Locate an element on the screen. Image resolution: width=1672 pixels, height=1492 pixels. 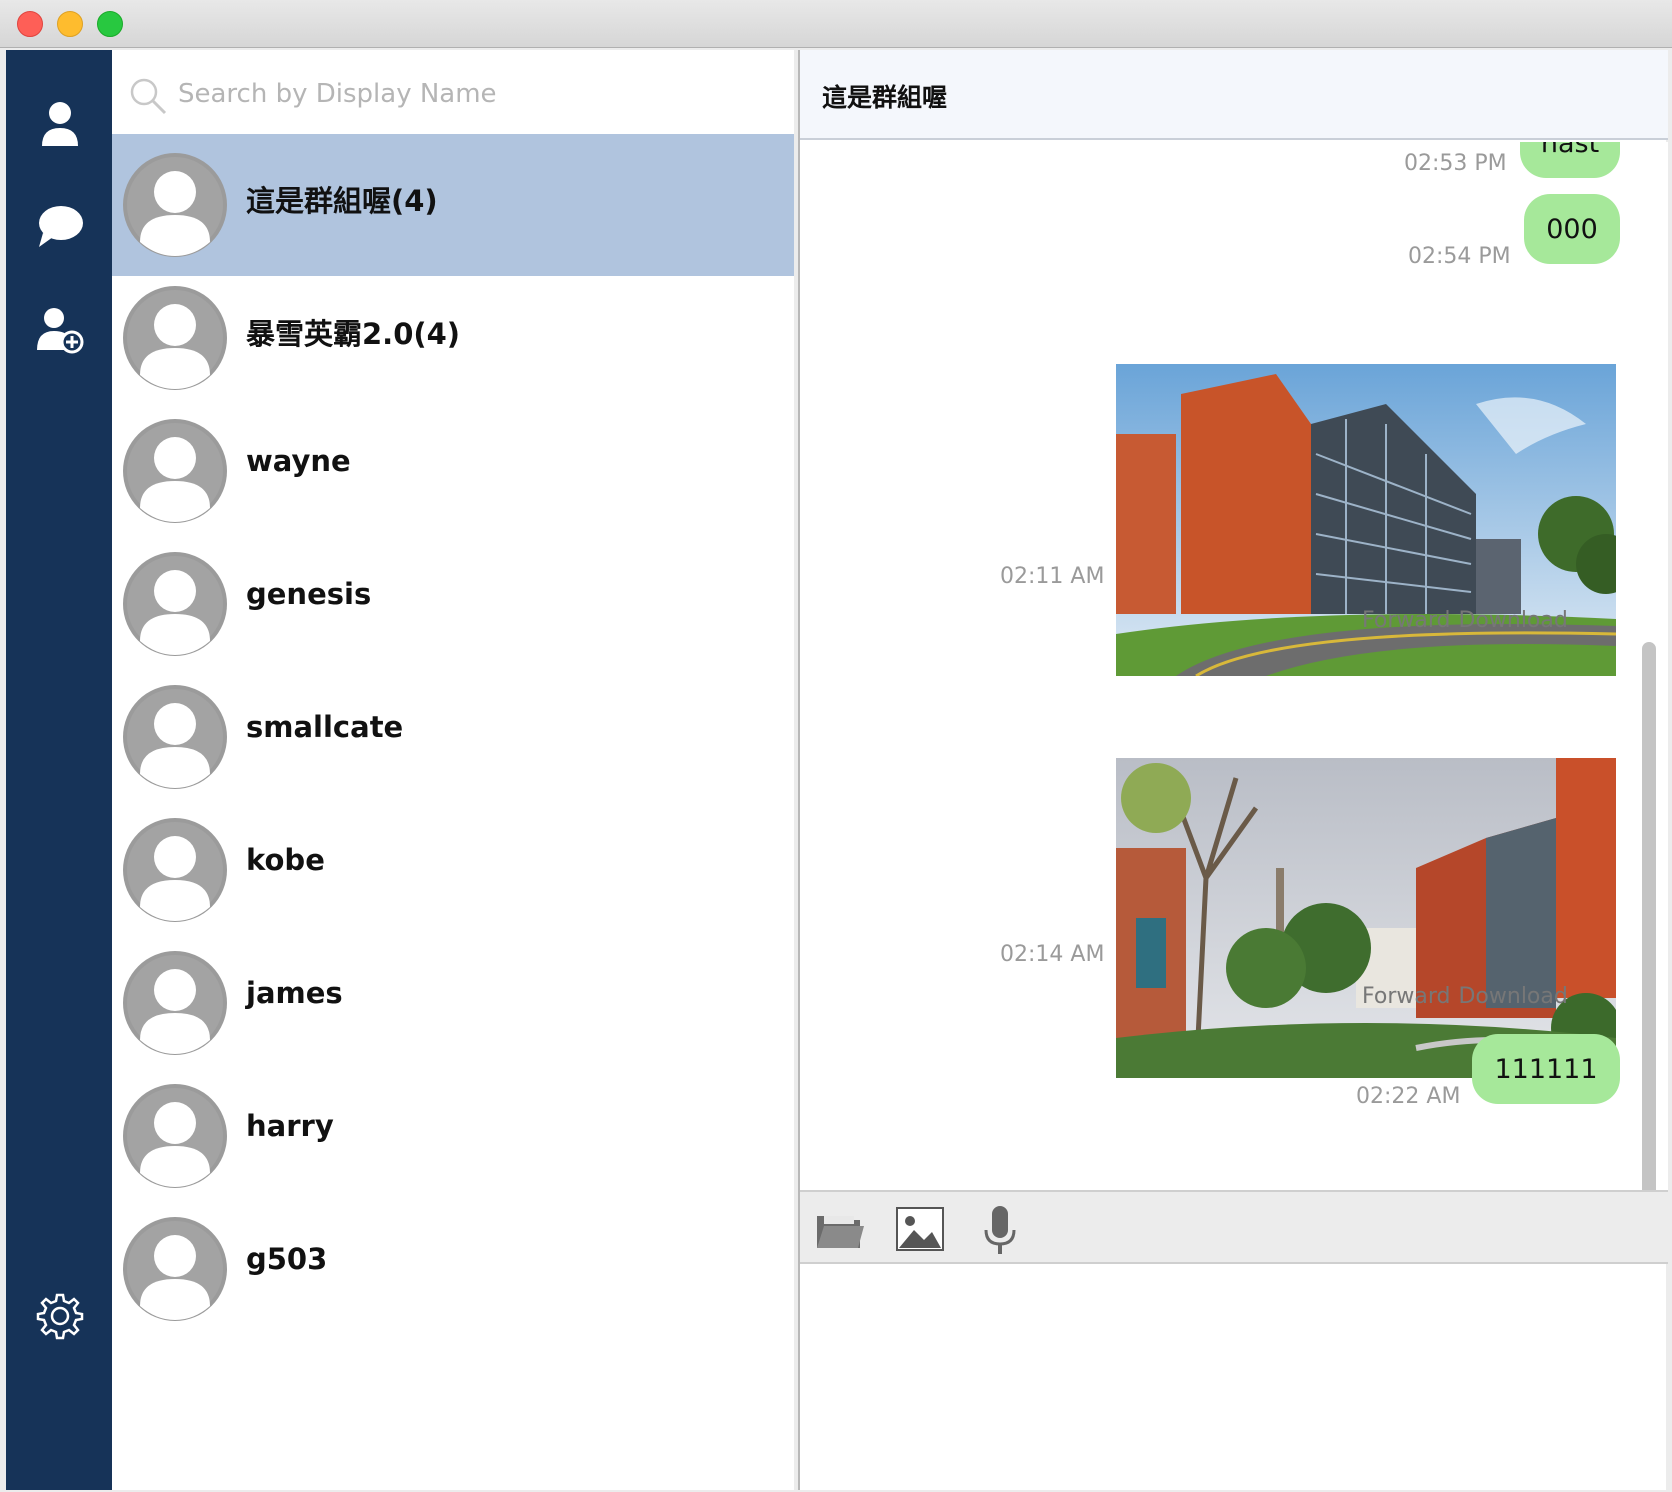
contact-row: kobe is located at coordinates (453, 870).